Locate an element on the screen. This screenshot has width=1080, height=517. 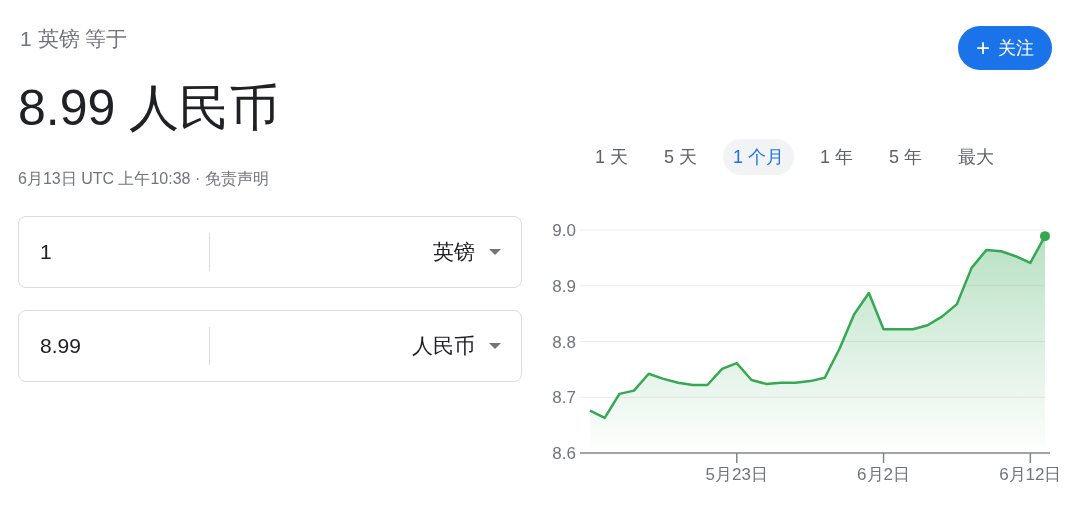
axis-label: 5月23日 is located at coordinates (736, 474).